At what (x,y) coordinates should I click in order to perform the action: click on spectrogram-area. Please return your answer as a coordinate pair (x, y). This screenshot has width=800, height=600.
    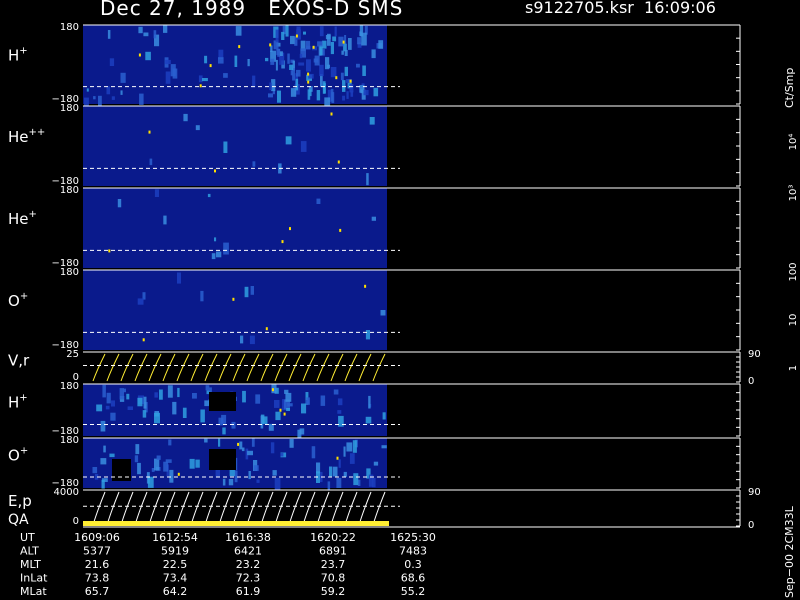
    Looking at the image, I should click on (235, 228).